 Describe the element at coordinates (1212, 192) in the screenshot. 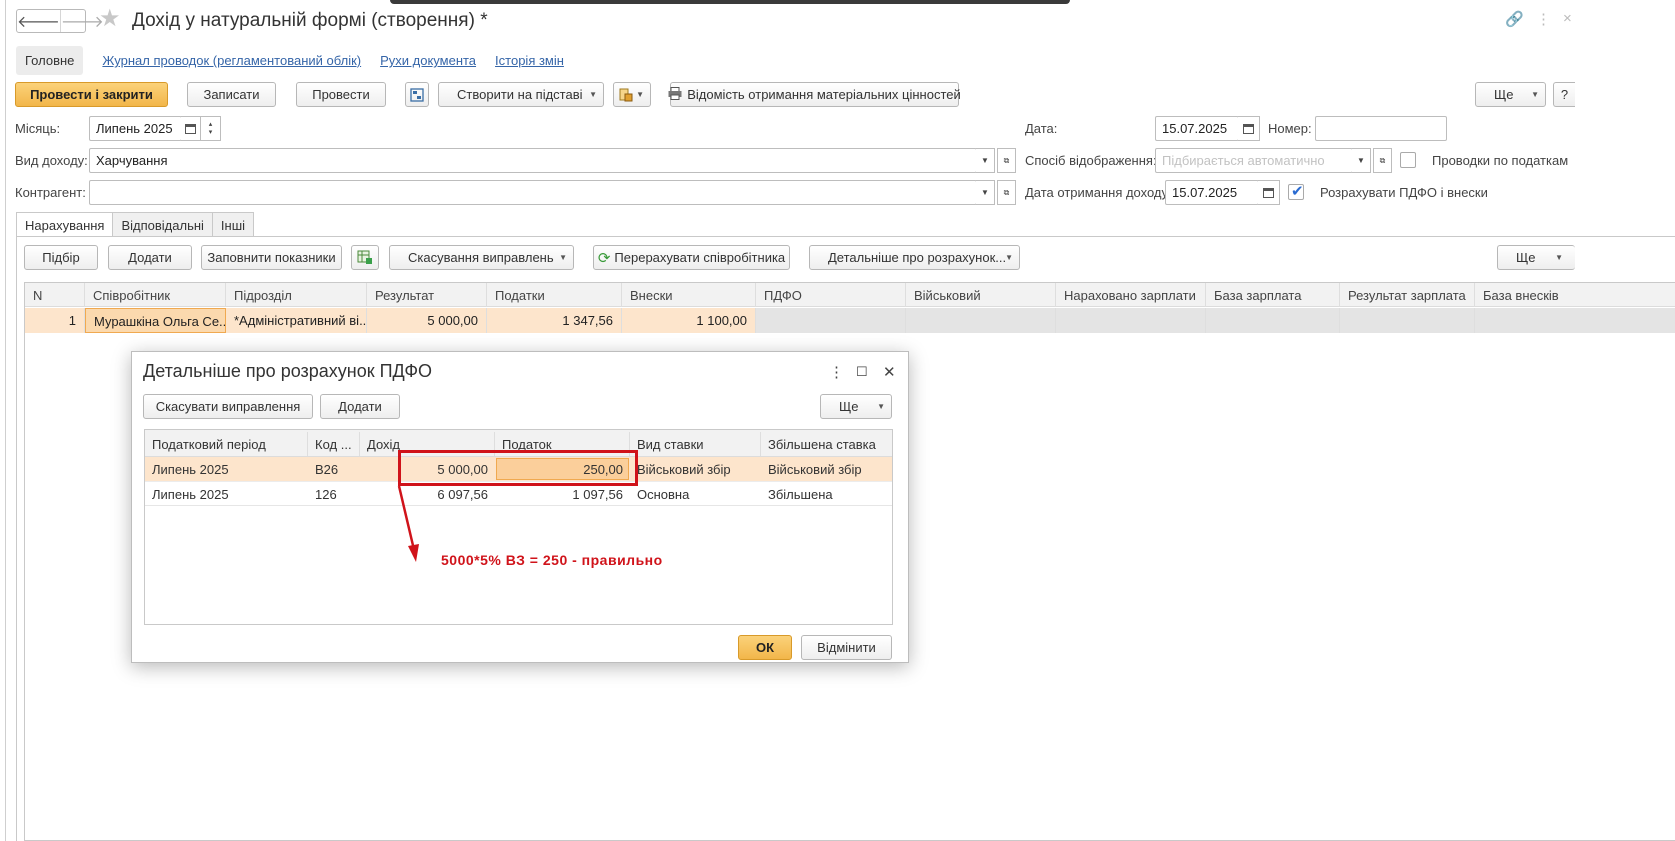

I see `income-date-field: 15.07.2025` at that location.